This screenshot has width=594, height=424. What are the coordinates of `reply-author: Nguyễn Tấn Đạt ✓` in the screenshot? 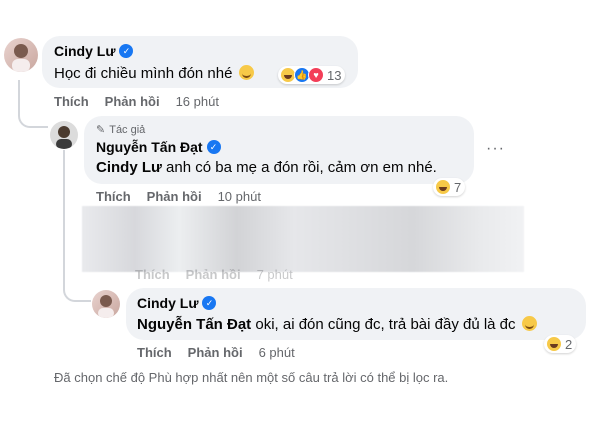 It's located at (158, 147).